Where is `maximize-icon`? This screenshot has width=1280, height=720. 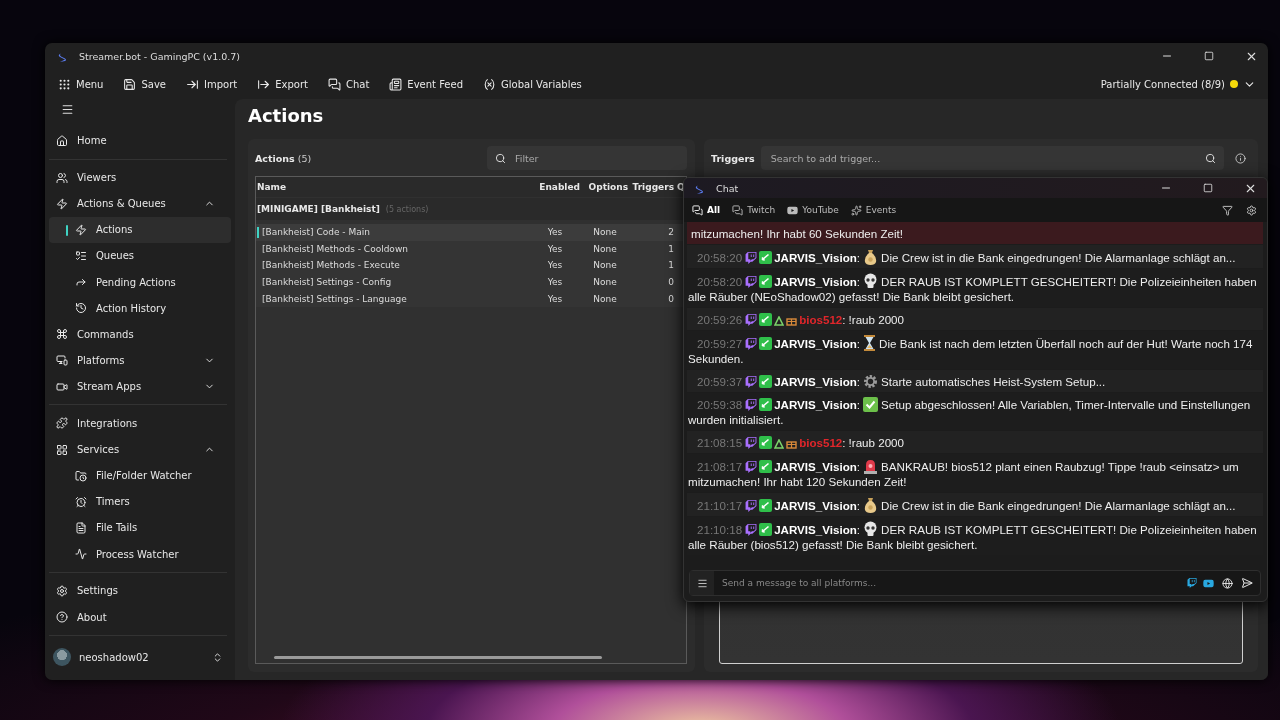 maximize-icon is located at coordinates (1208, 188).